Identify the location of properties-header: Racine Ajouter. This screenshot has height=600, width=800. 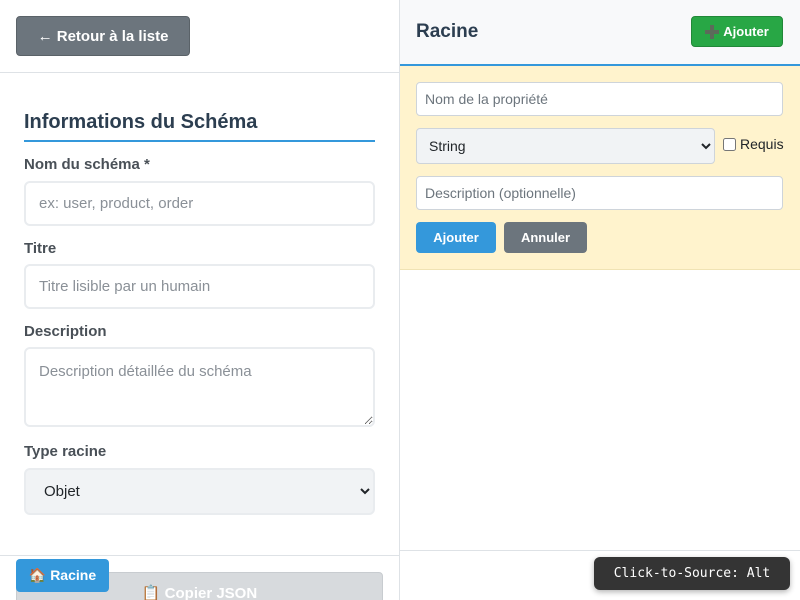
(600, 33).